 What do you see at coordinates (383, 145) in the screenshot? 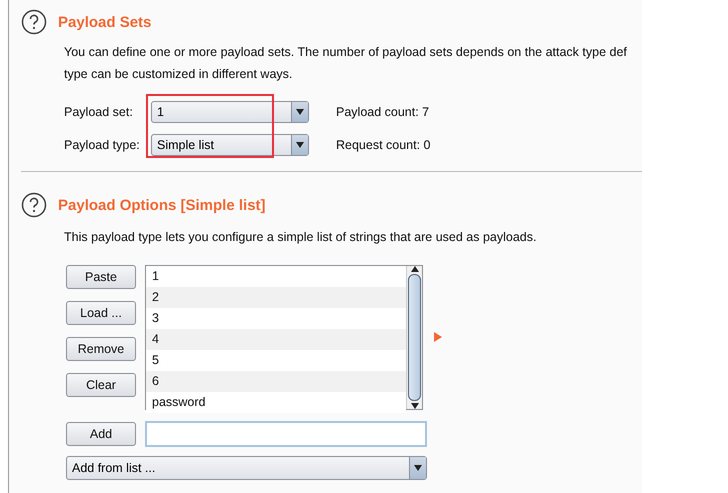
I see `count-text: Request count: 0` at bounding box center [383, 145].